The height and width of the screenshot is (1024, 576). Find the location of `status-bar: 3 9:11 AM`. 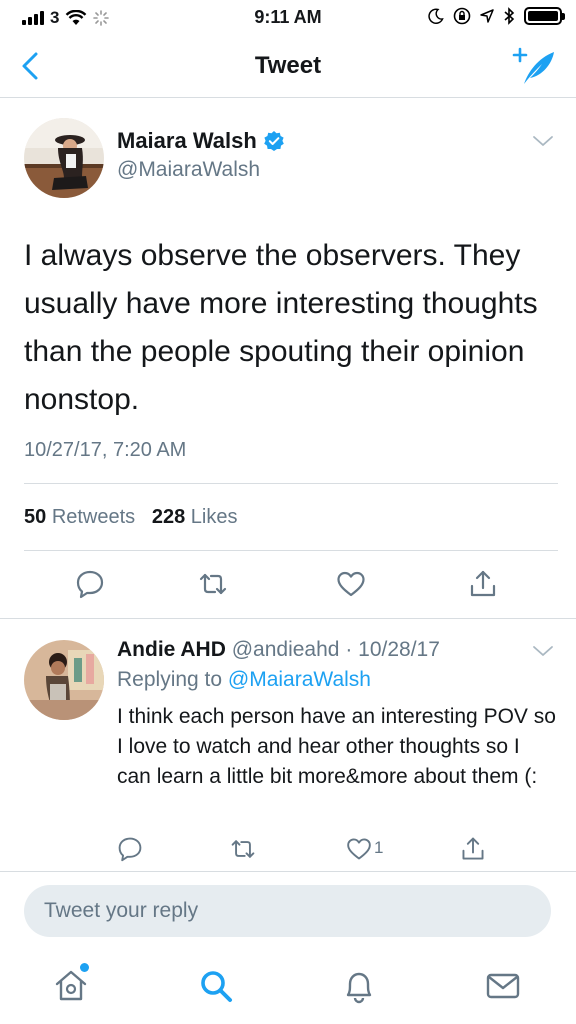

status-bar: 3 9:11 AM is located at coordinates (288, 18).